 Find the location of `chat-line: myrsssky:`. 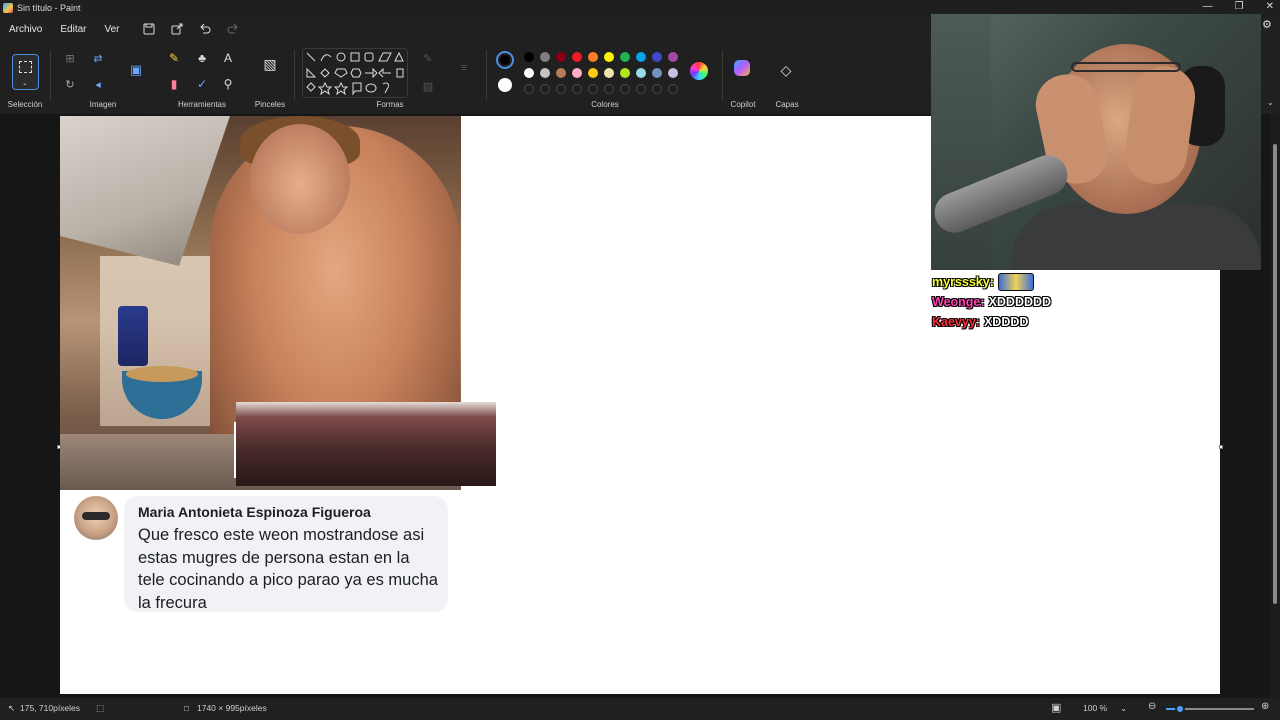

chat-line: myrsssky: is located at coordinates (1032, 282).